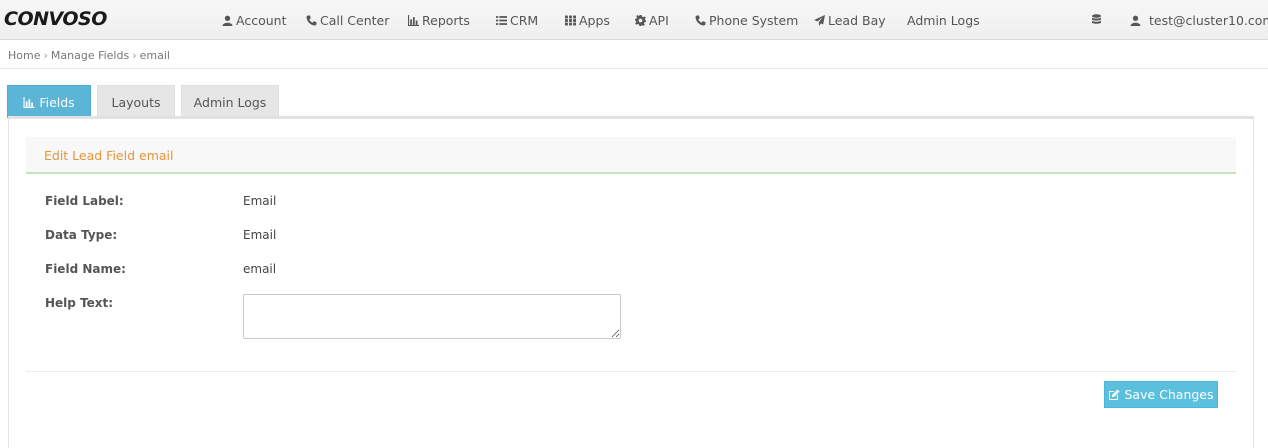 This screenshot has width=1268, height=448. Describe the element at coordinates (355, 20) in the screenshot. I see `nav-call-center-label: Call Center` at that location.